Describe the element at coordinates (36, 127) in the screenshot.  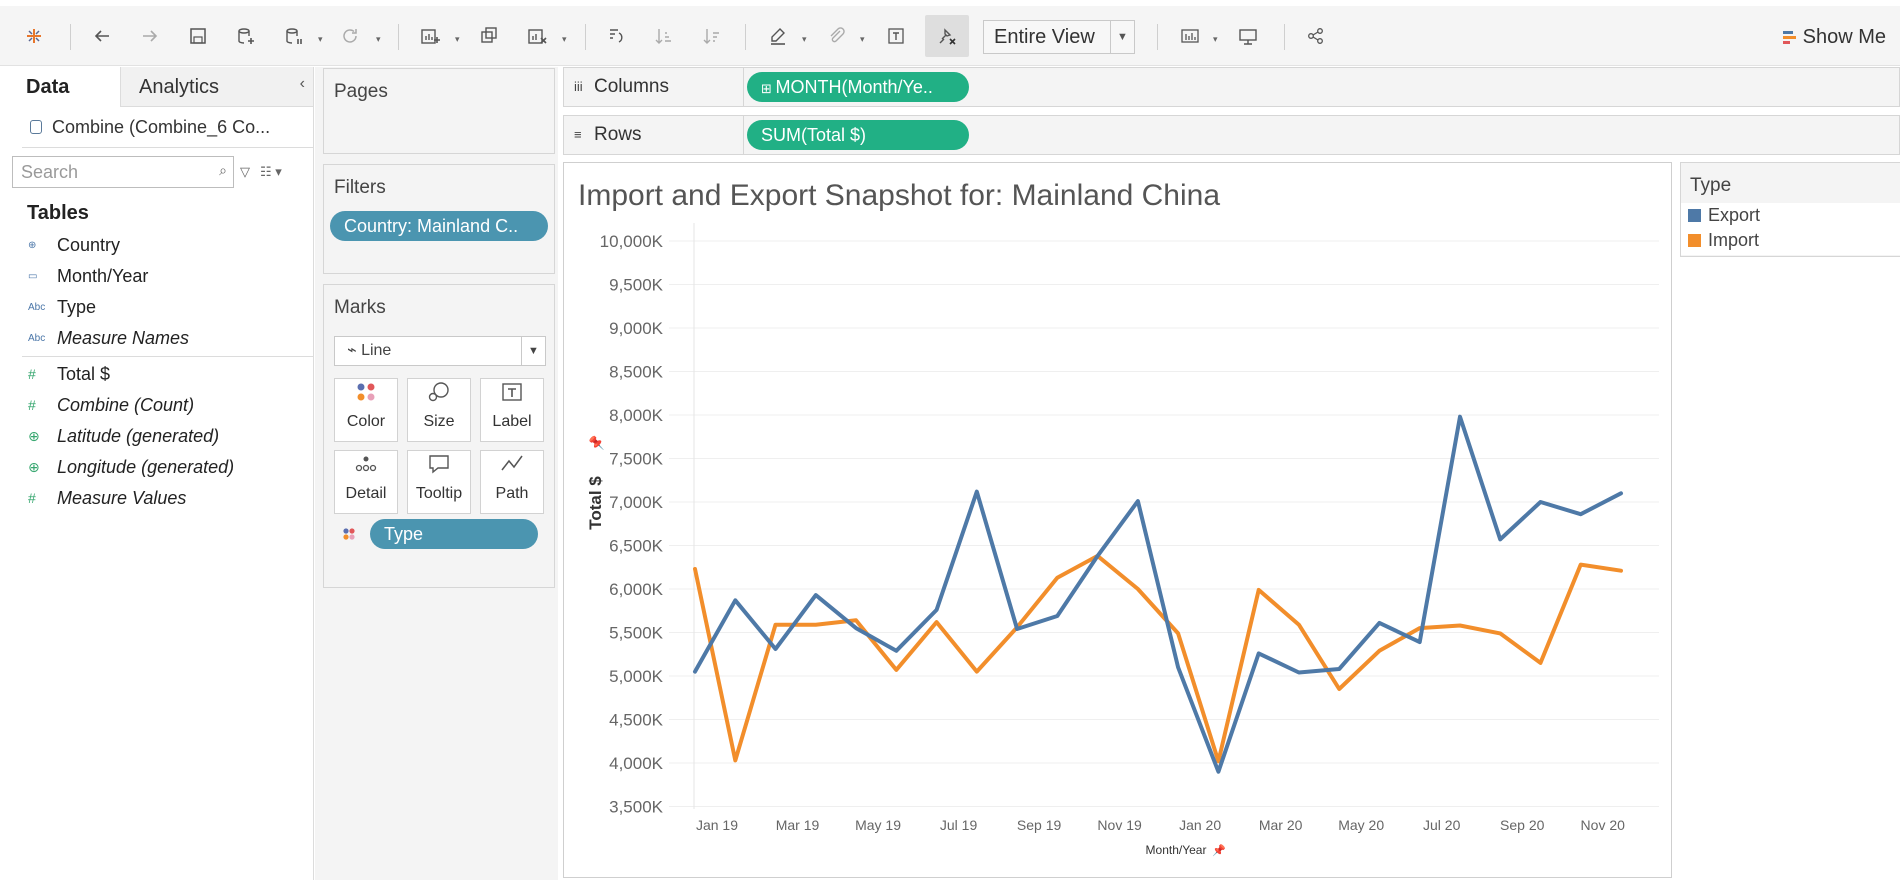
I see `datasource-icon` at that location.